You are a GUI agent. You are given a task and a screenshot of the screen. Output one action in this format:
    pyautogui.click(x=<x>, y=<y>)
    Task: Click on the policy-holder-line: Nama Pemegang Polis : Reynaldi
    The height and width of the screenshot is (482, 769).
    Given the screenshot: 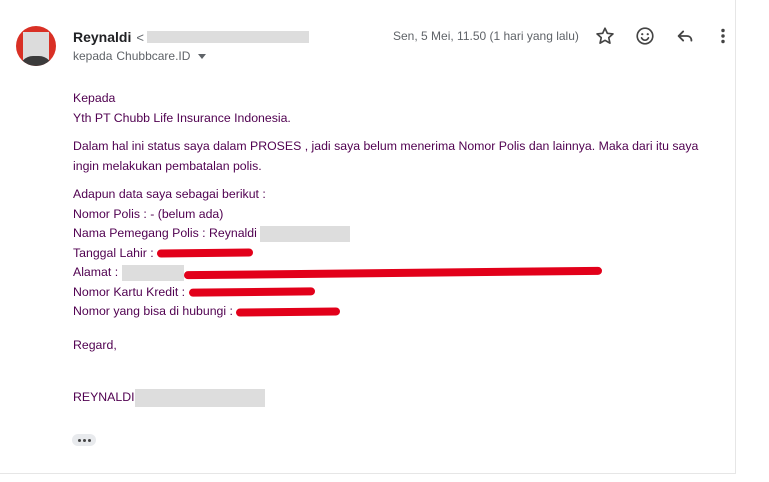 What is the action you would take?
    pyautogui.click(x=405, y=234)
    